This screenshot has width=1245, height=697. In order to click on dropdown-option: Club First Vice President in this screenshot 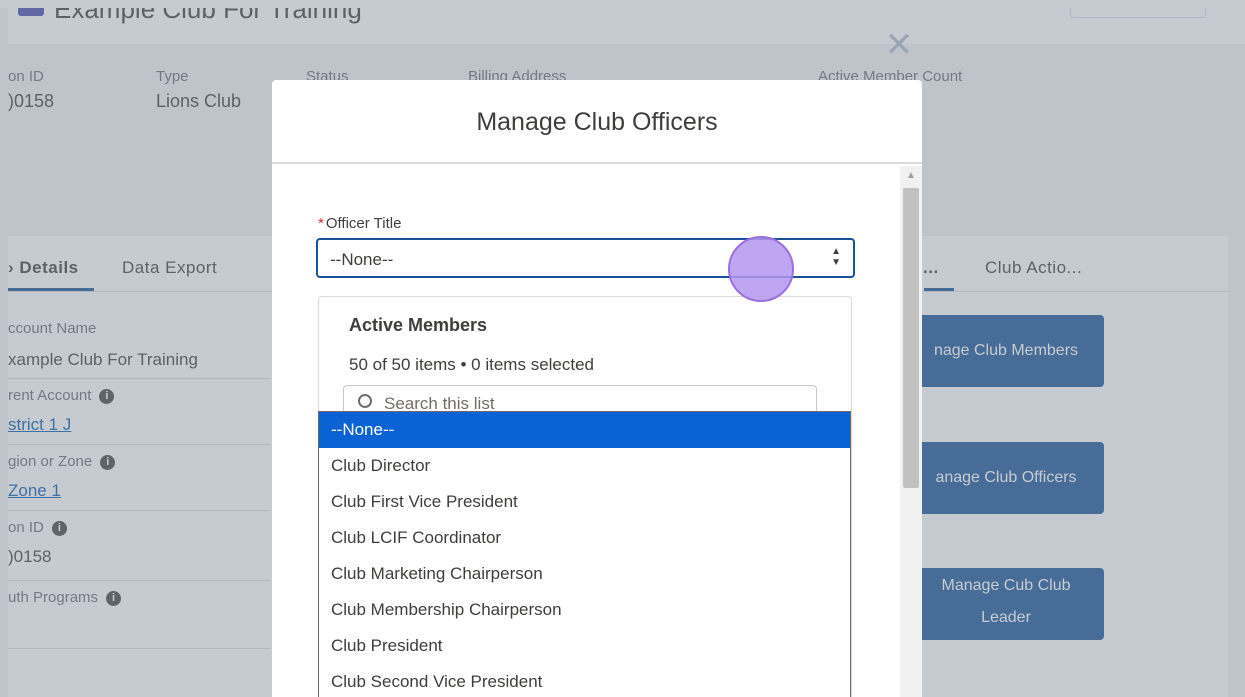, I will do `click(584, 502)`.